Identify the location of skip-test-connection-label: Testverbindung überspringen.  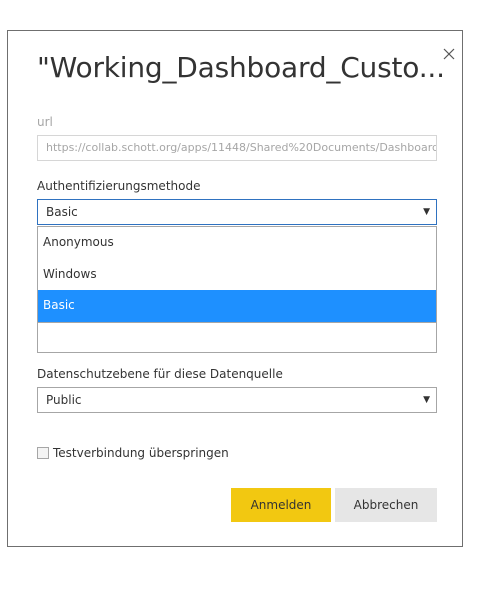
(141, 453).